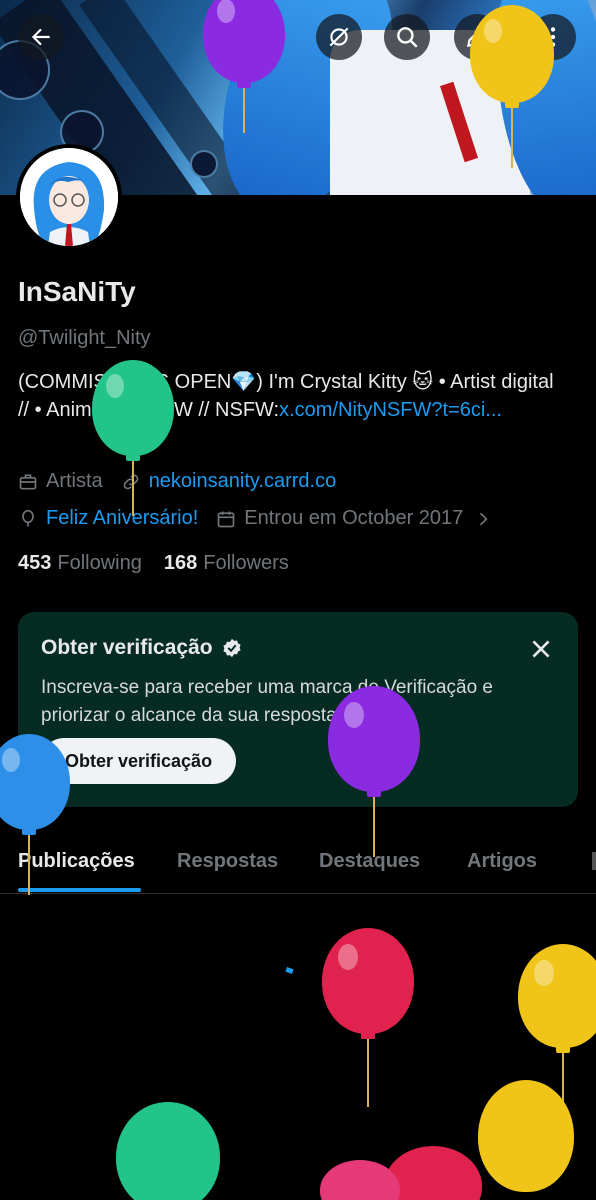  Describe the element at coordinates (369, 861) in the screenshot. I see `tab-destaques: Destaques` at that location.